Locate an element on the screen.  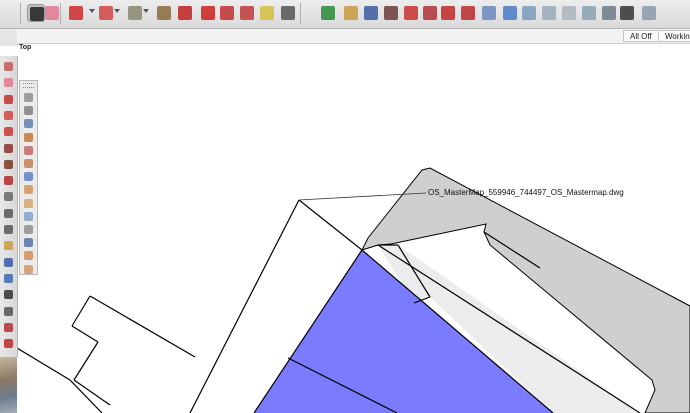
arc-icon is located at coordinates (8, 115).